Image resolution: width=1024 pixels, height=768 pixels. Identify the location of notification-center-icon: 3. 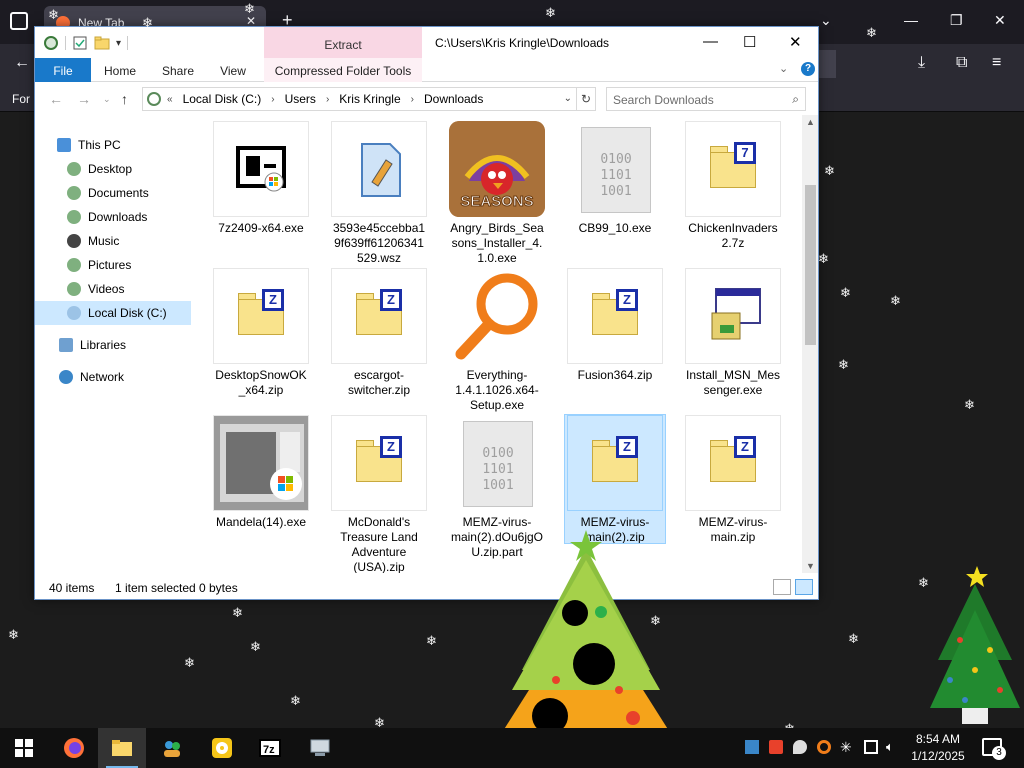
(994, 749).